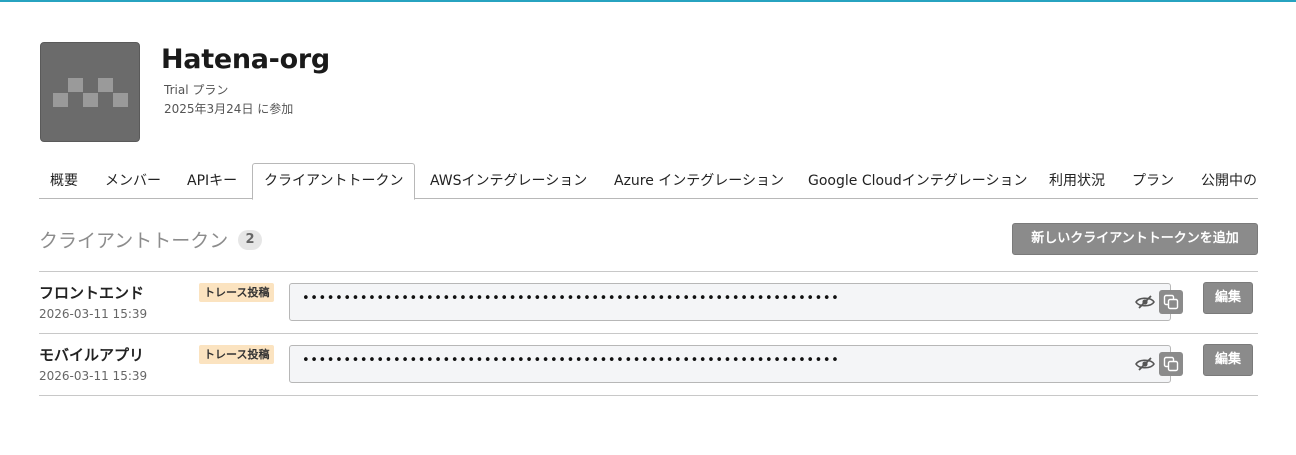 The height and width of the screenshot is (455, 1296). I want to click on tab-azure-integration: Azure インテグレーション, so click(699, 181).